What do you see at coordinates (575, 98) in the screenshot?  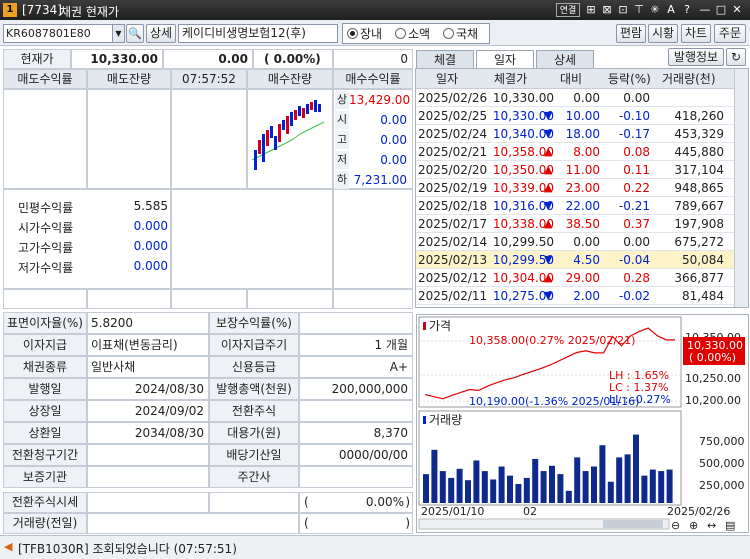 I see `table-row: 2025/02/26 10,330.00 0.00 0.00` at bounding box center [575, 98].